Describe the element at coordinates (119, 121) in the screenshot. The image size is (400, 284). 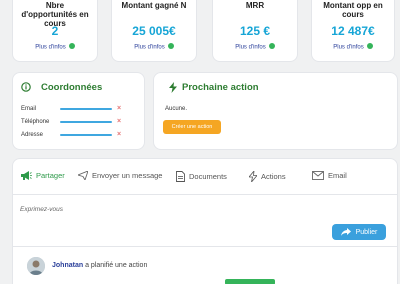
I see `phone-remove-icon: ×` at that location.